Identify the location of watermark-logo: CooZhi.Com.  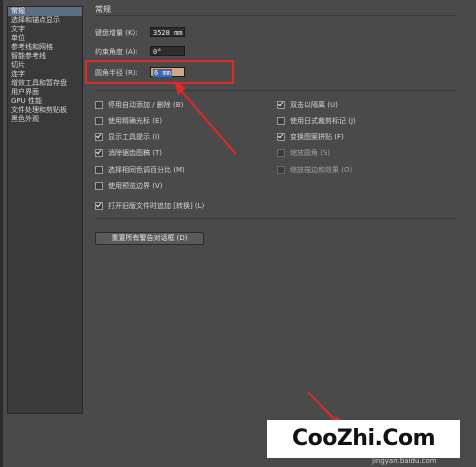
(363, 438).